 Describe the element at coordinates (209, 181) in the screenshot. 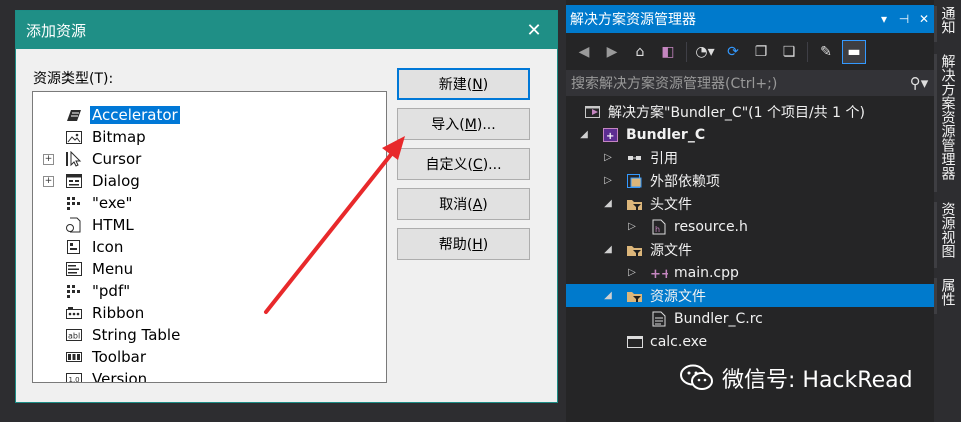

I see `resource-type-item: + Dialog` at that location.